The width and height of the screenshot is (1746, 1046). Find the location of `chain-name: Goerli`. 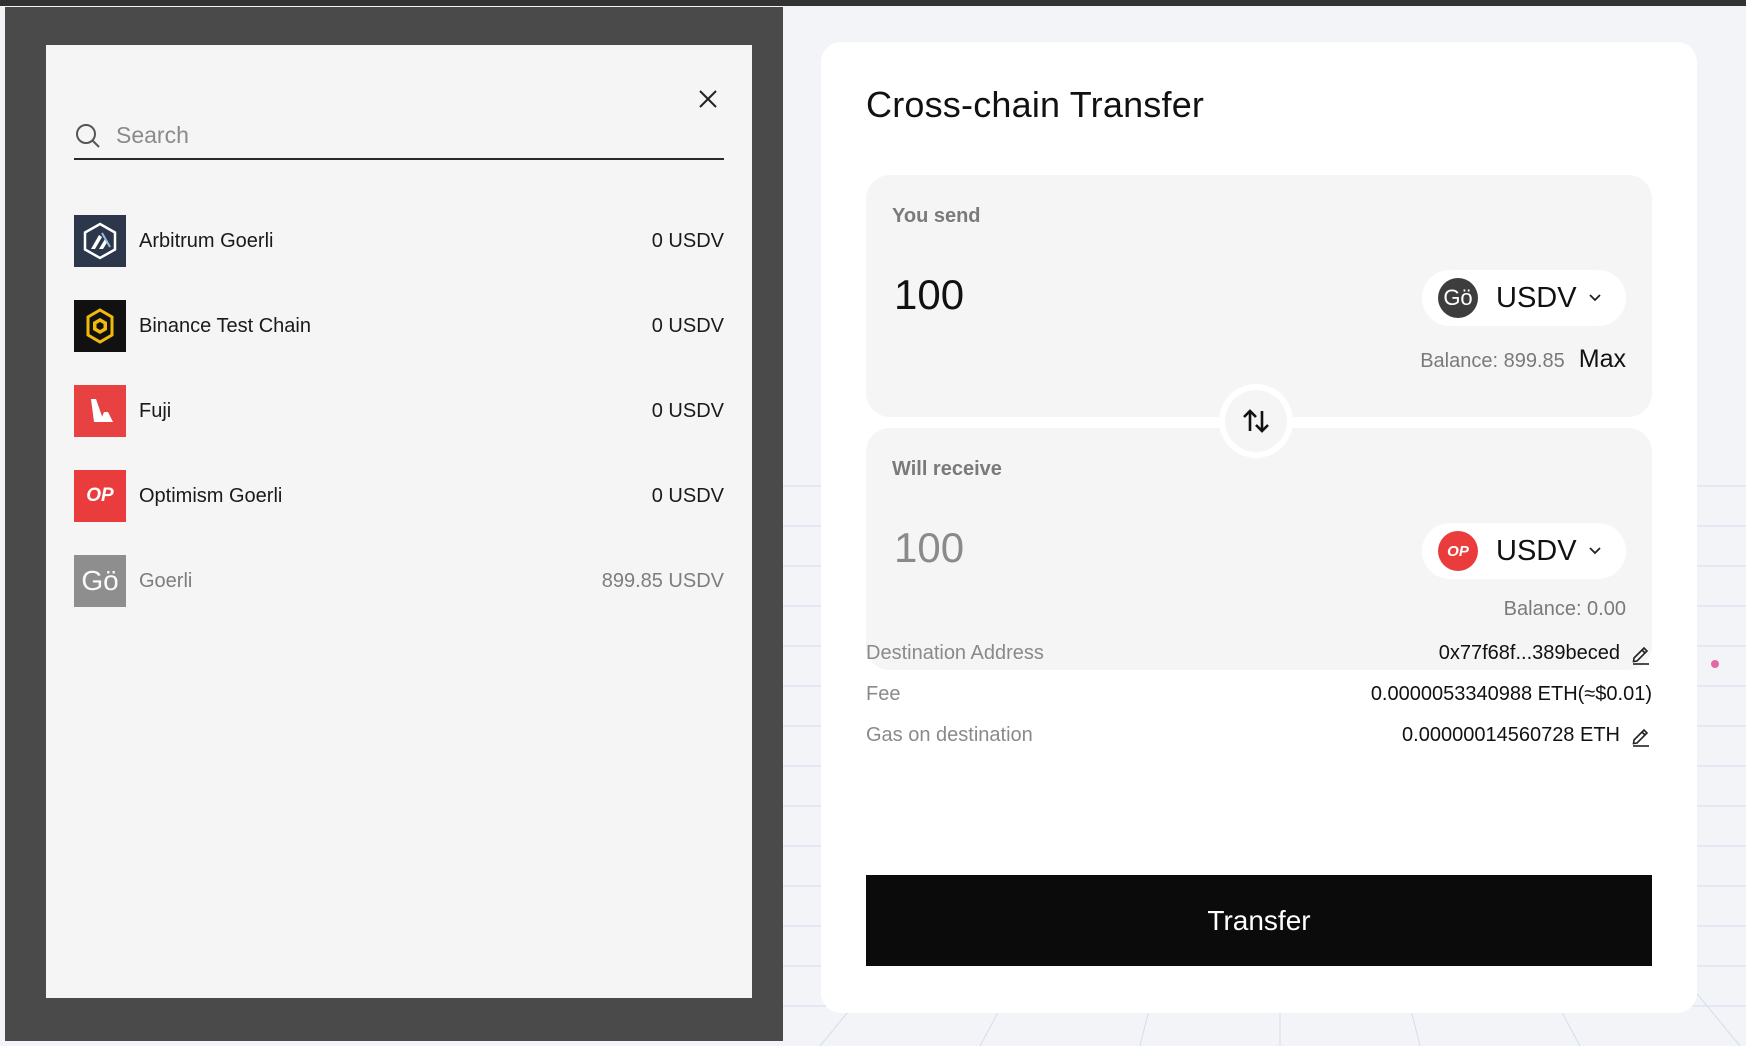

chain-name: Goerli is located at coordinates (166, 581).